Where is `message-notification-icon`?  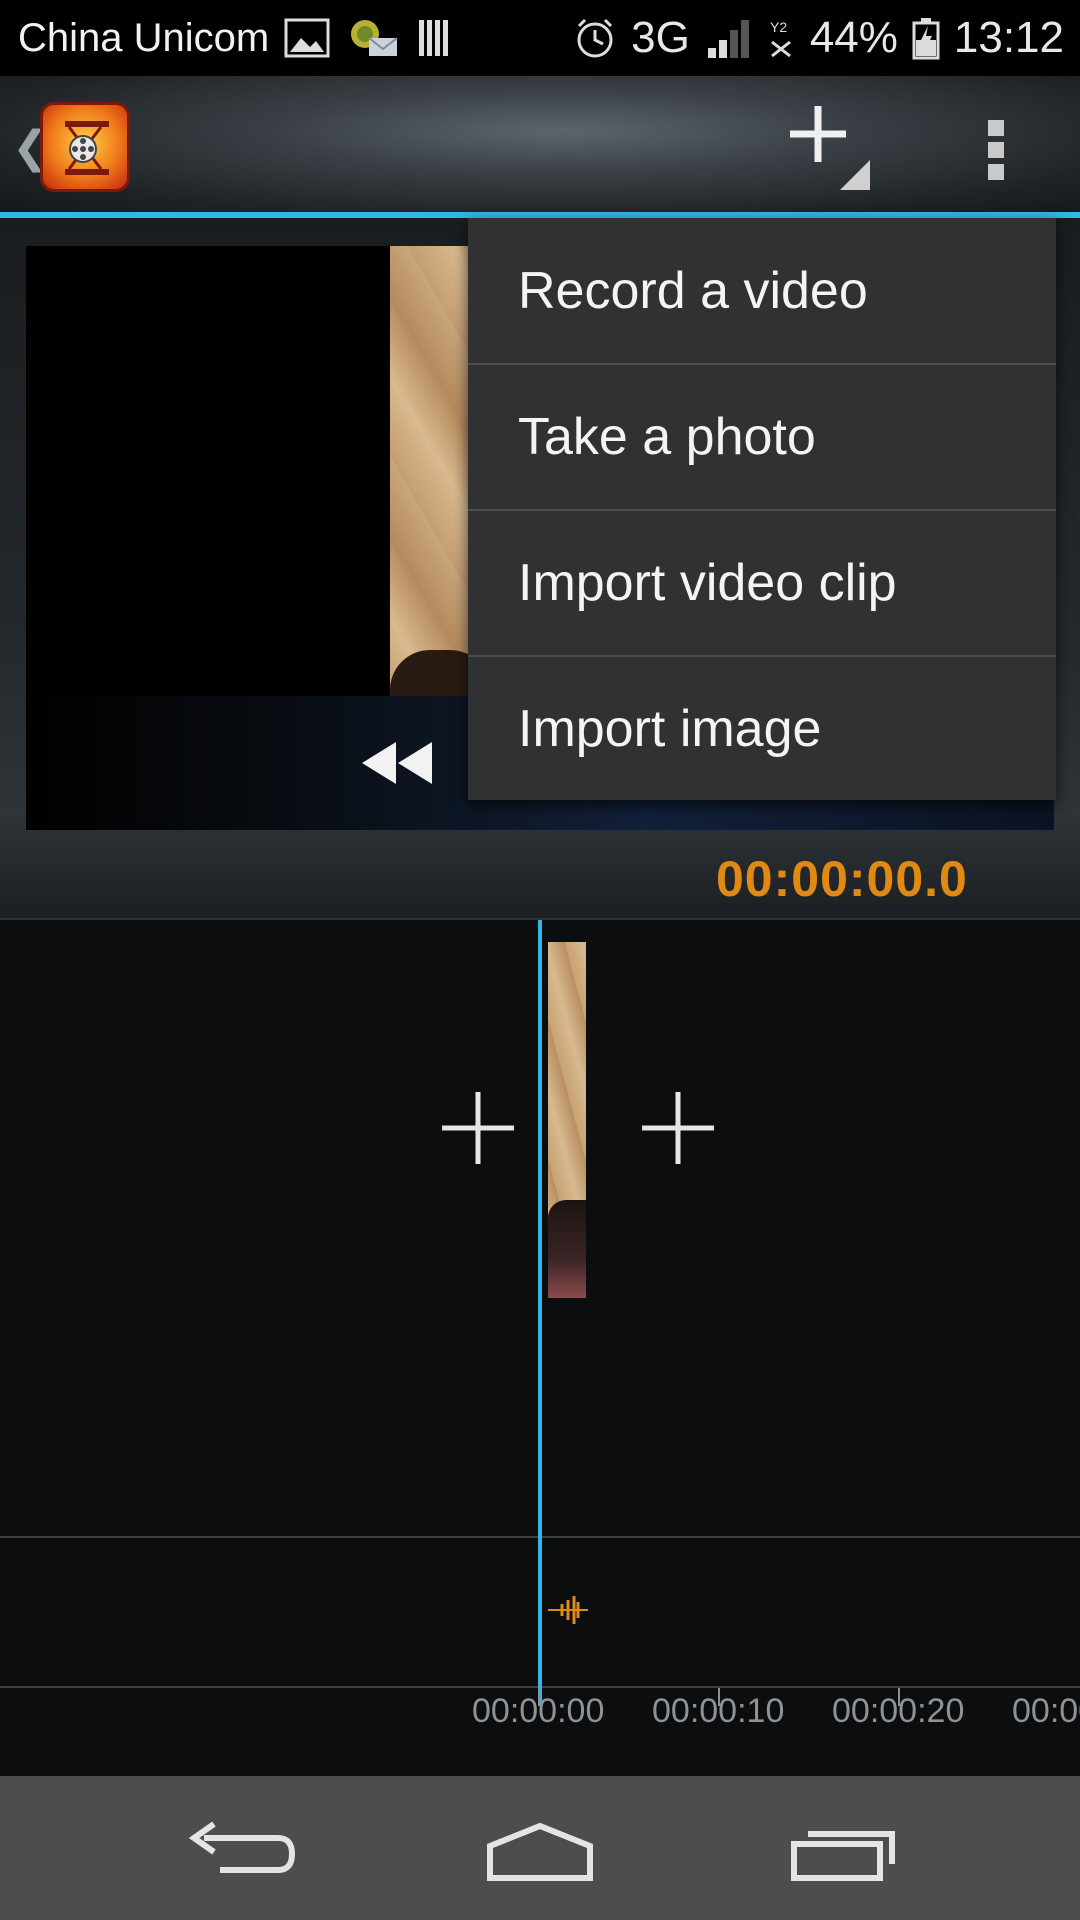 message-notification-icon is located at coordinates (374, 38).